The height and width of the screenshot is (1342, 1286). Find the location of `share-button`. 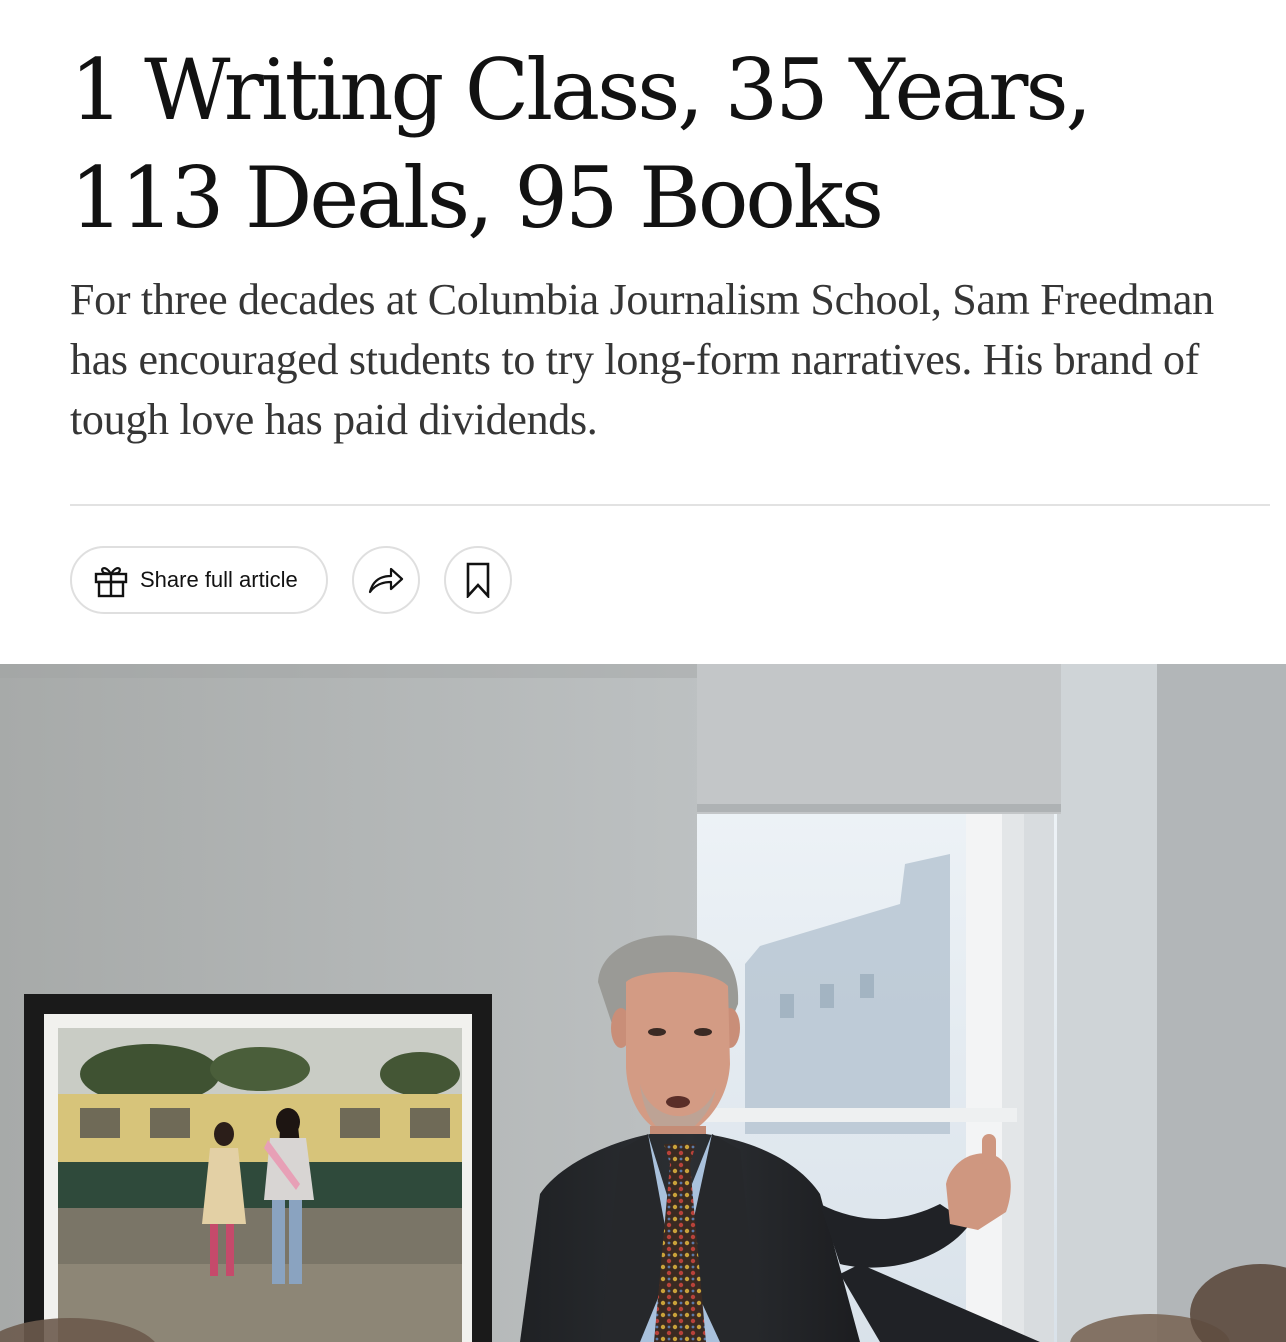

share-button is located at coordinates (386, 580).